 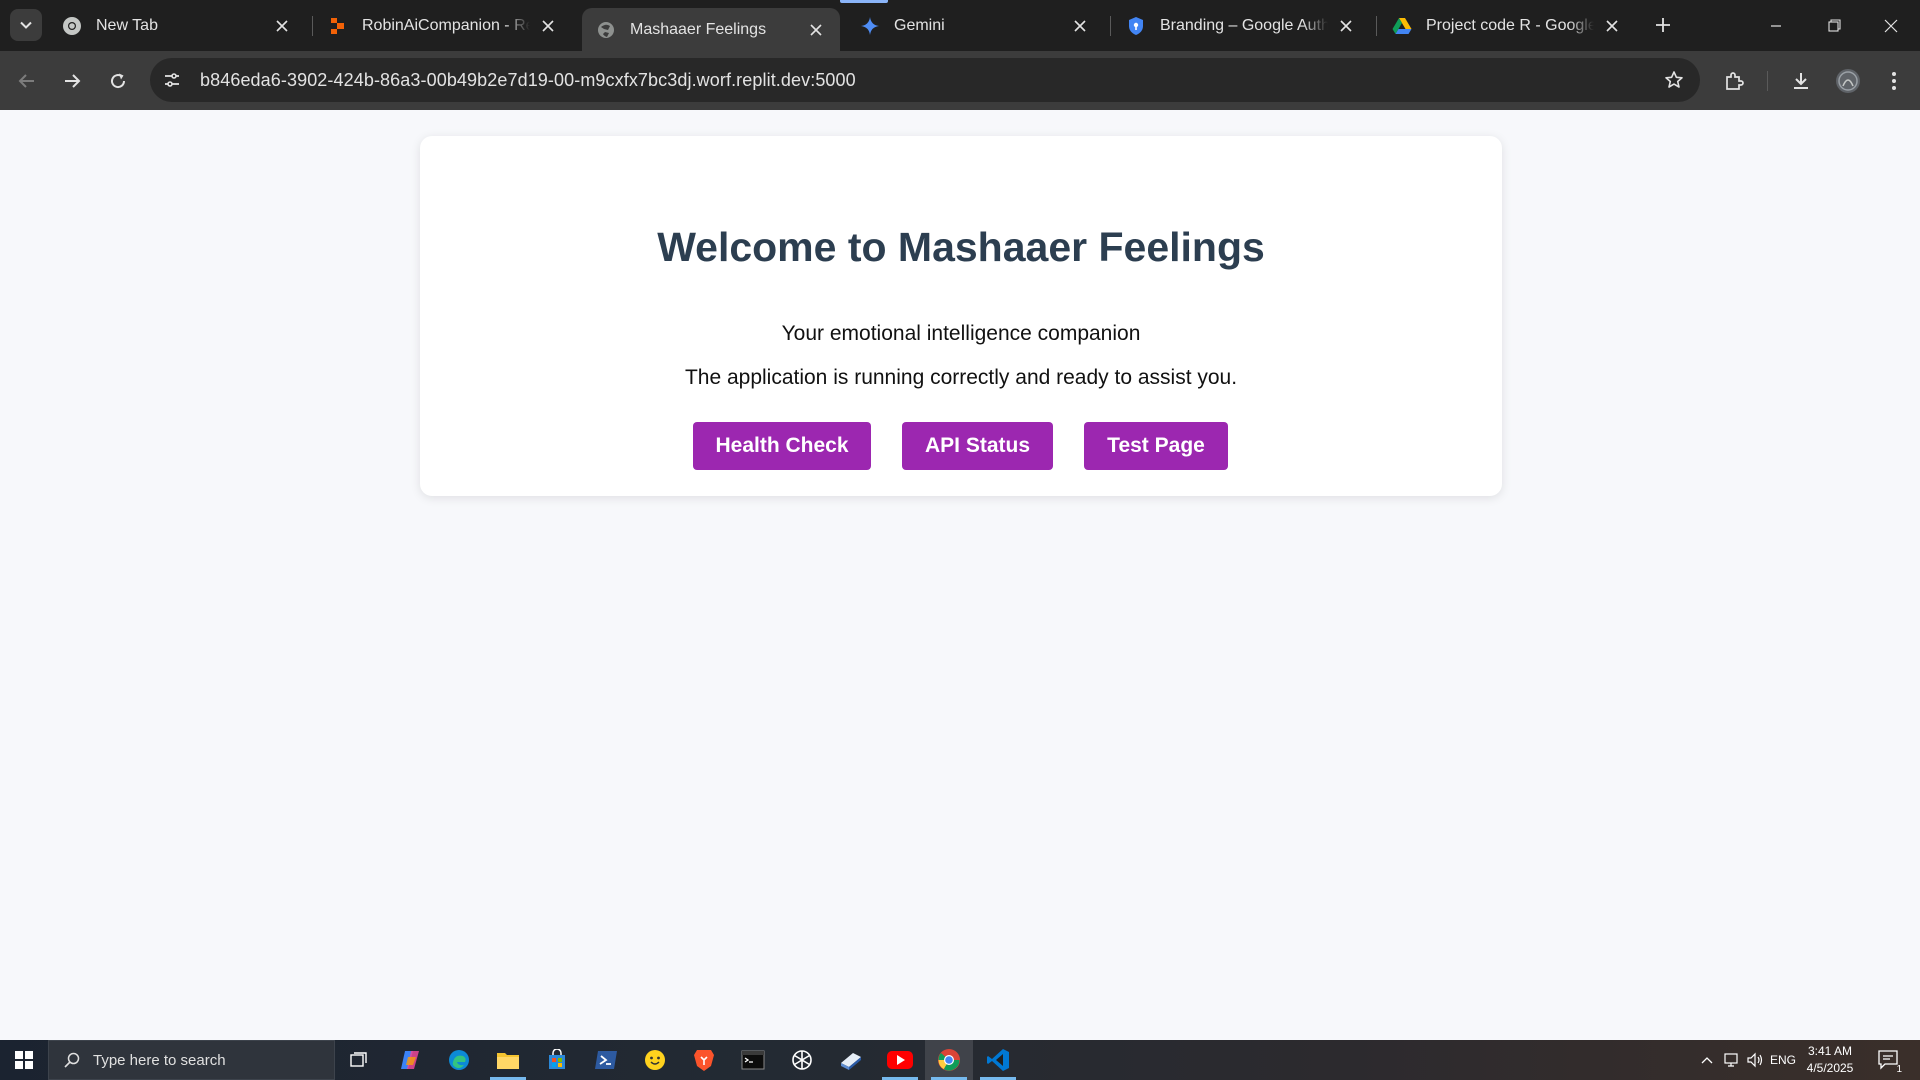 I want to click on globe-icon, so click(x=606, y=30).